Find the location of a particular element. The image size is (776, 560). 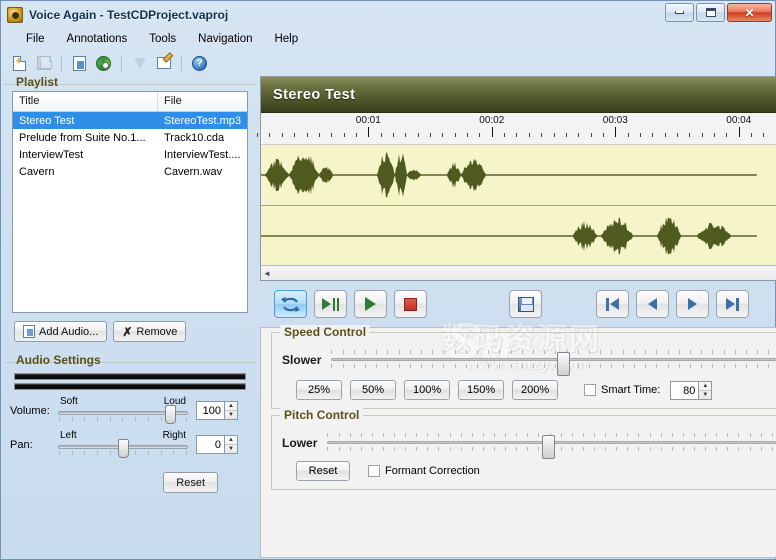

formant-correction-checkbox is located at coordinates (374, 471).